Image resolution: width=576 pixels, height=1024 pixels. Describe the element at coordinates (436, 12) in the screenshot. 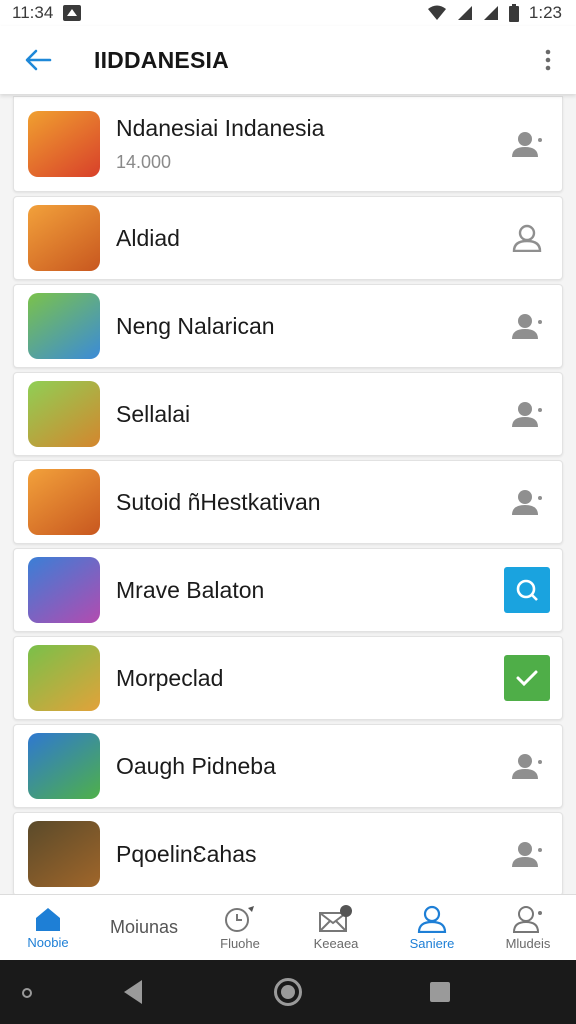

I see `wifi-icon` at that location.